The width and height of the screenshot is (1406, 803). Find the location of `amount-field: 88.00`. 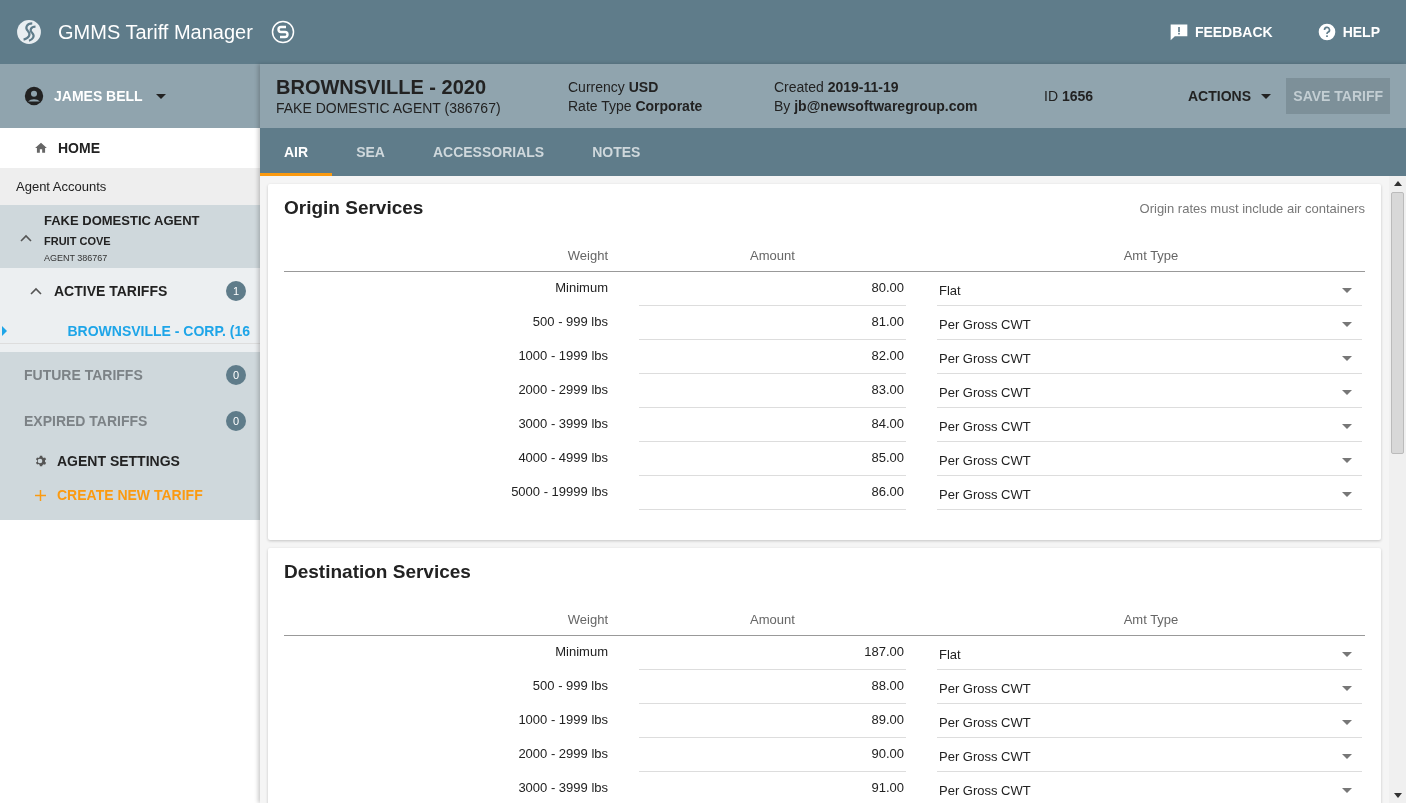

amount-field: 88.00 is located at coordinates (772, 687).